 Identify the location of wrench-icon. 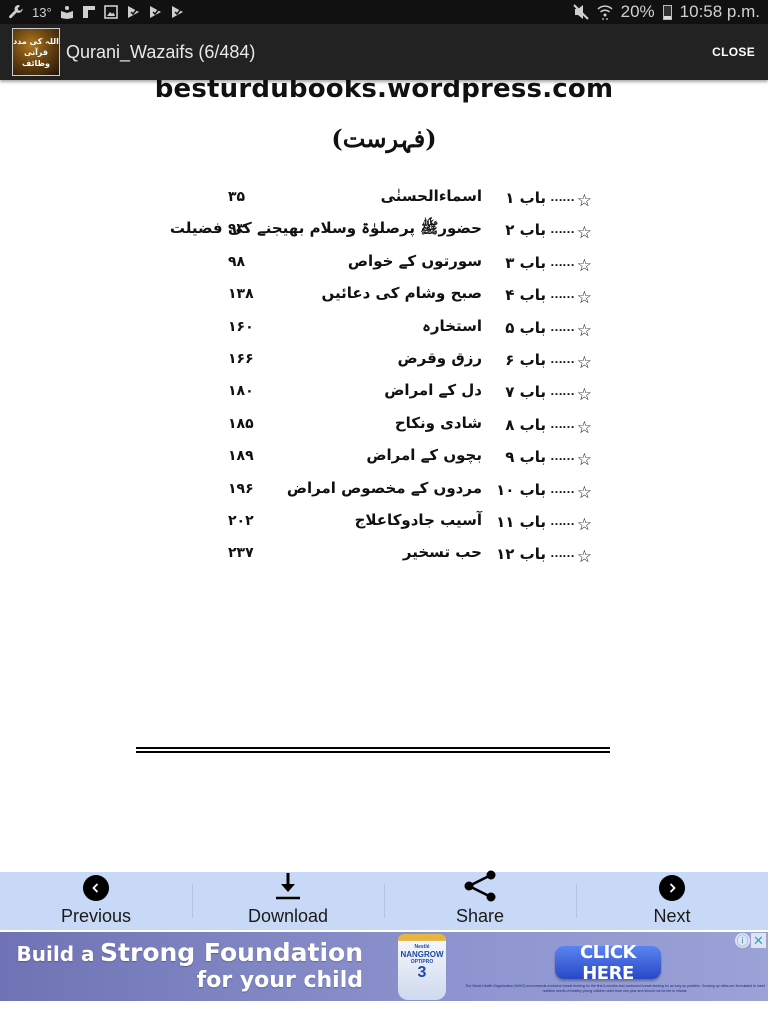
(16, 12).